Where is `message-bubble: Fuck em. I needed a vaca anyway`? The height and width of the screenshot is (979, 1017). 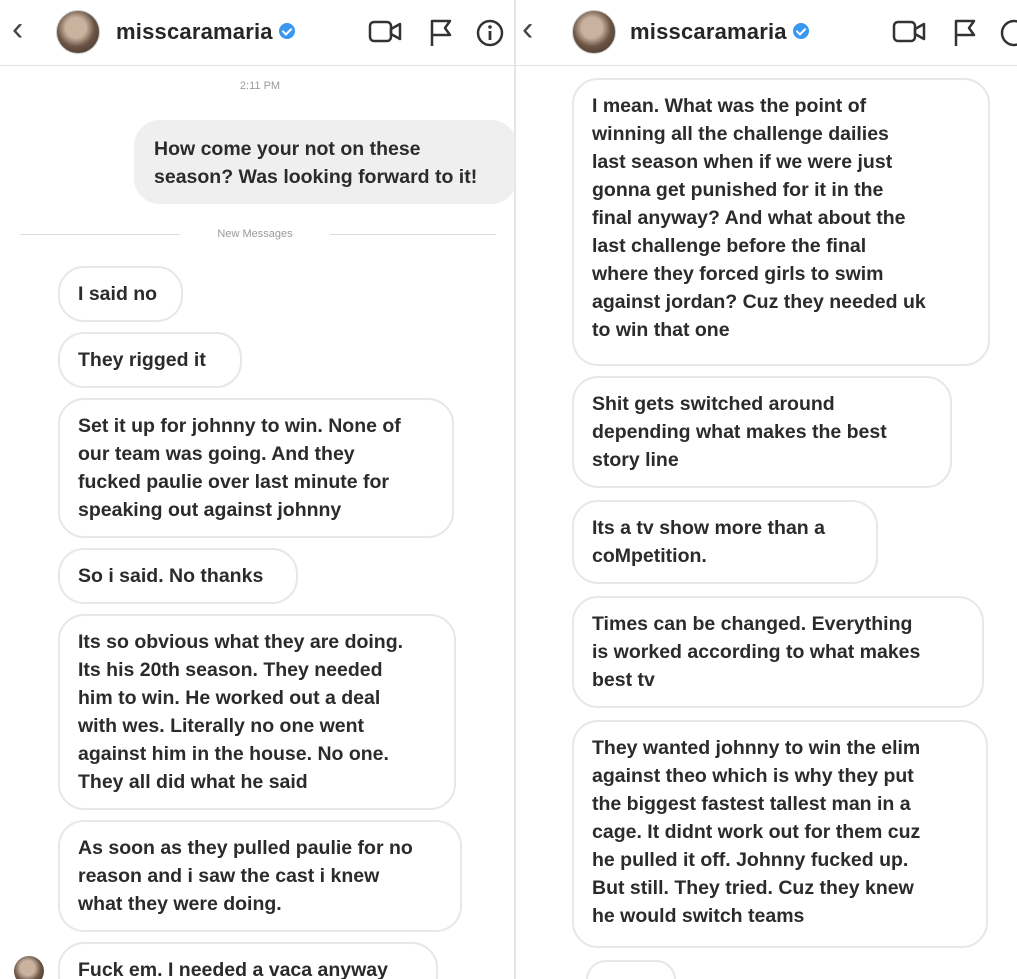 message-bubble: Fuck em. I needed a vaca anyway is located at coordinates (248, 960).